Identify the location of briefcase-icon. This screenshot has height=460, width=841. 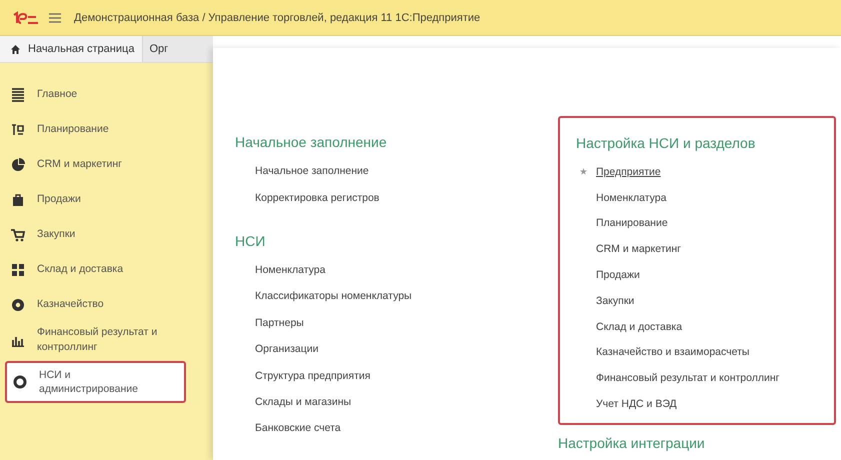
(18, 199).